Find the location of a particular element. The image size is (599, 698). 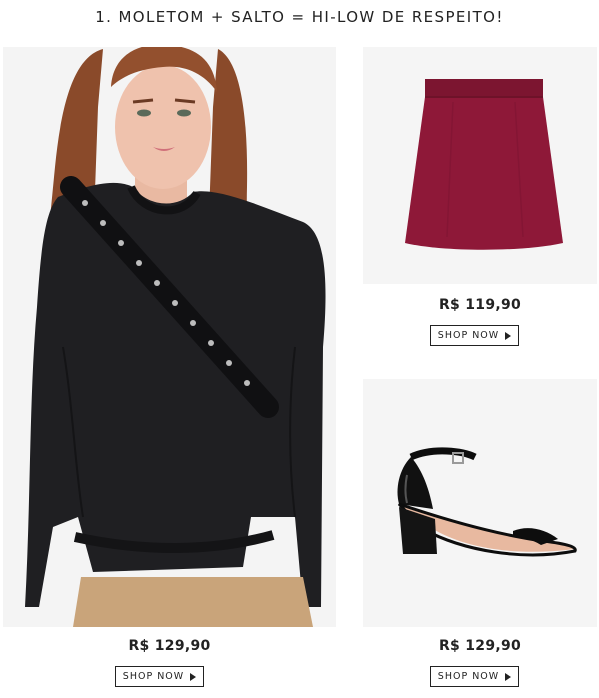

sandal-price: R$ 129,90 is located at coordinates (480, 646).